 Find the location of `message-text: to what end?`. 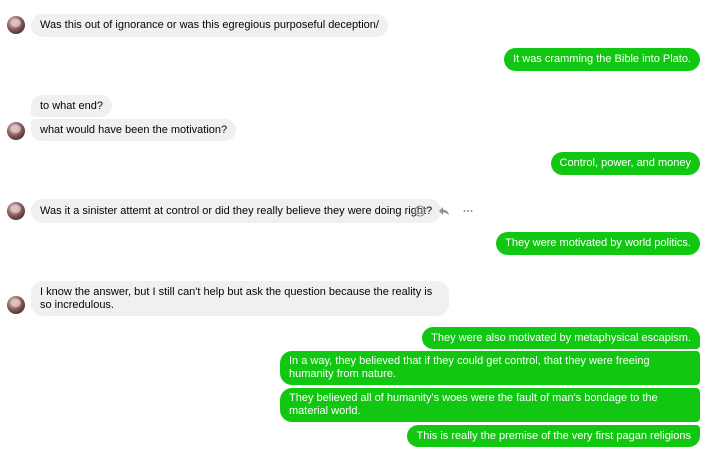

message-text: to what end? is located at coordinates (71, 105).